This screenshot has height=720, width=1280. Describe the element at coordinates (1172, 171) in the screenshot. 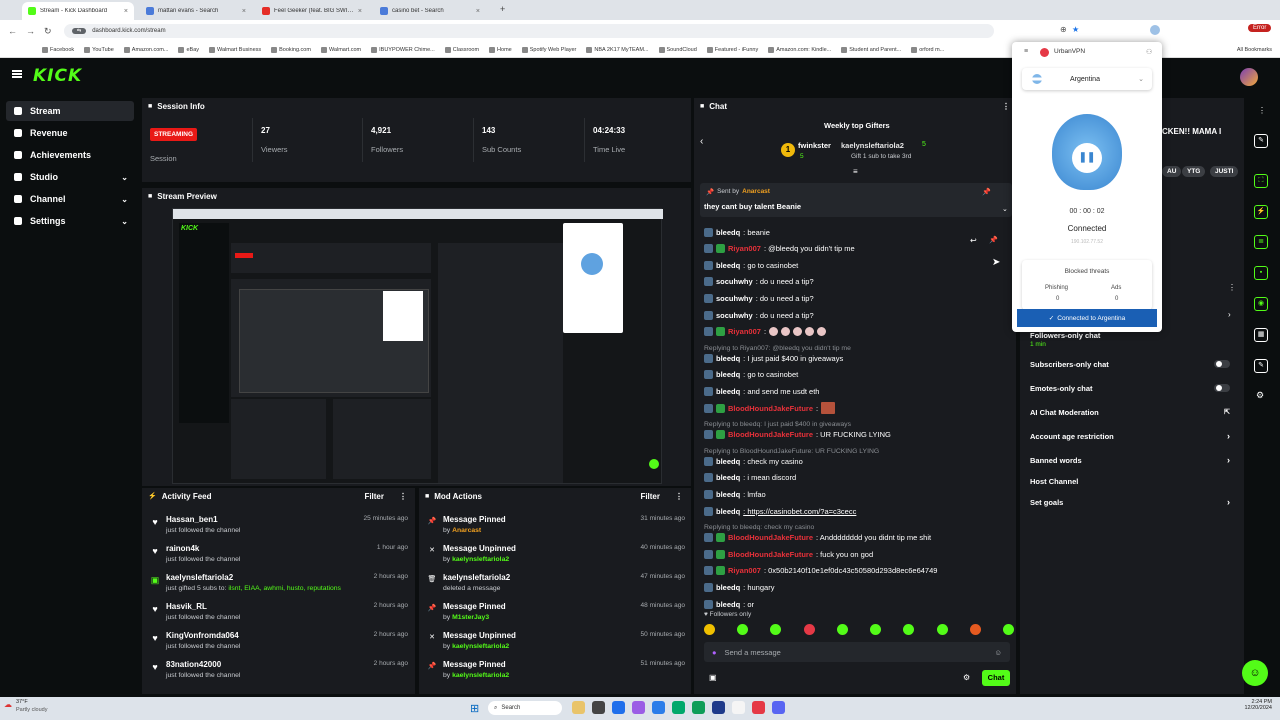

I see `stream-tag: AU` at that location.